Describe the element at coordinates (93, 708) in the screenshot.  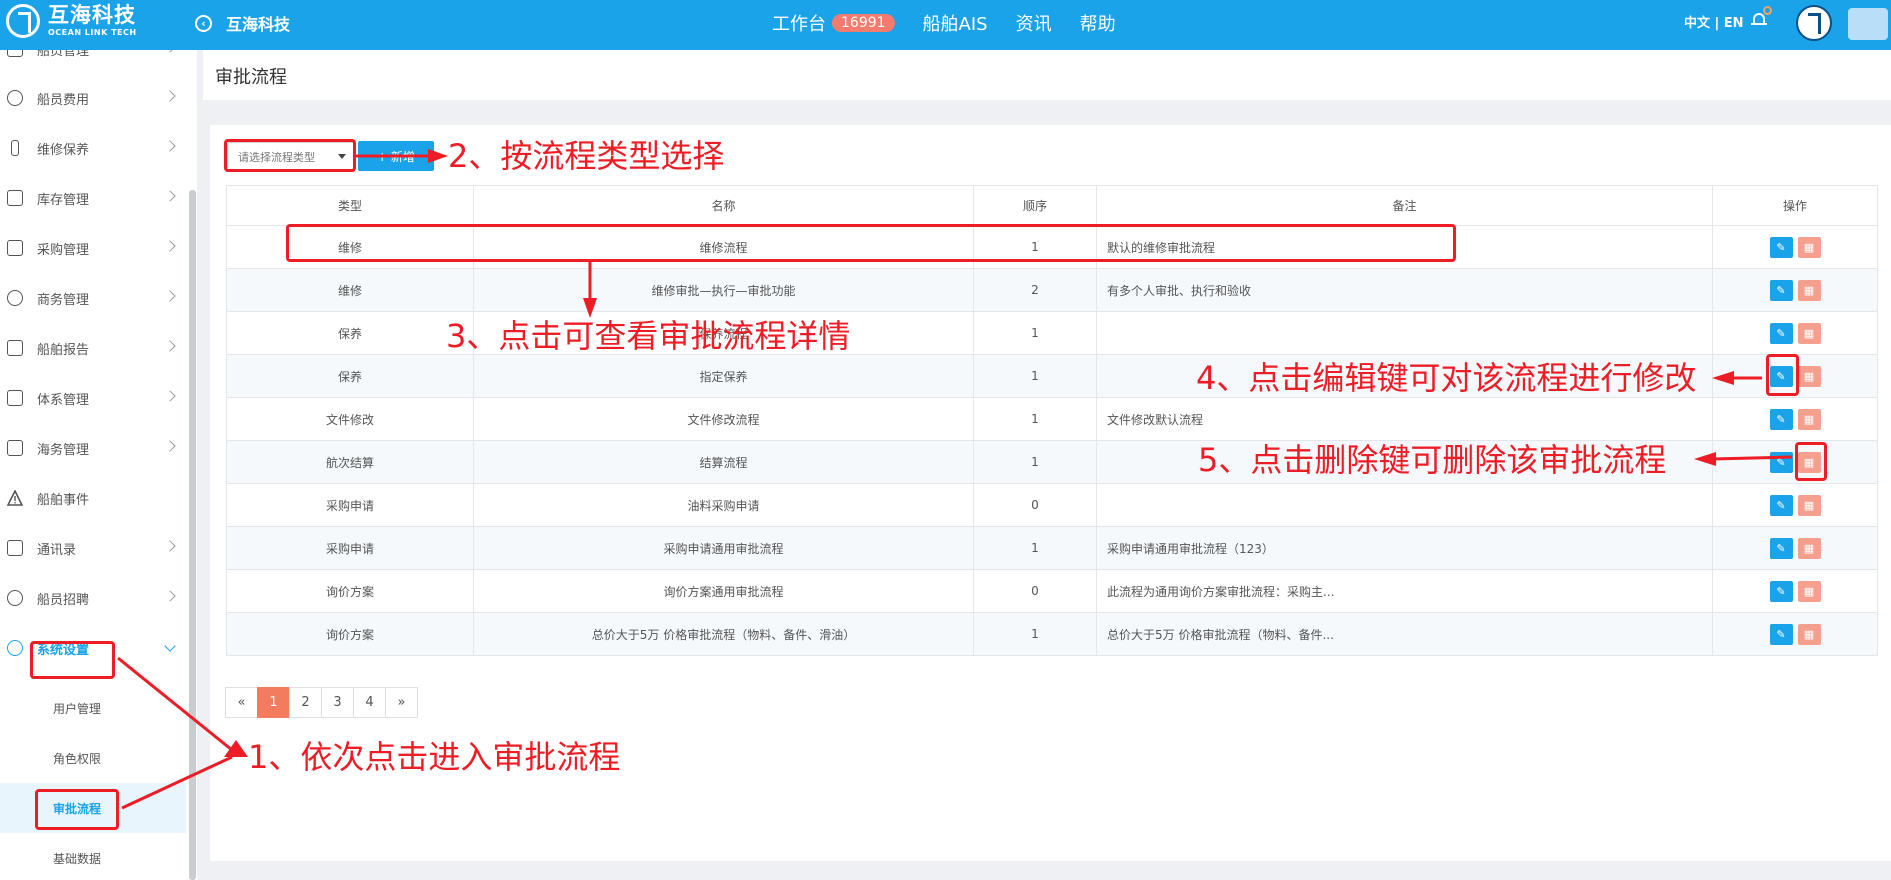
I see `sidebar-subitem-users: 用户管理` at that location.